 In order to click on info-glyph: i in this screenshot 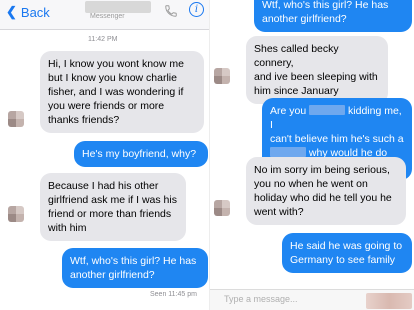, I will do `click(196, 9)`.